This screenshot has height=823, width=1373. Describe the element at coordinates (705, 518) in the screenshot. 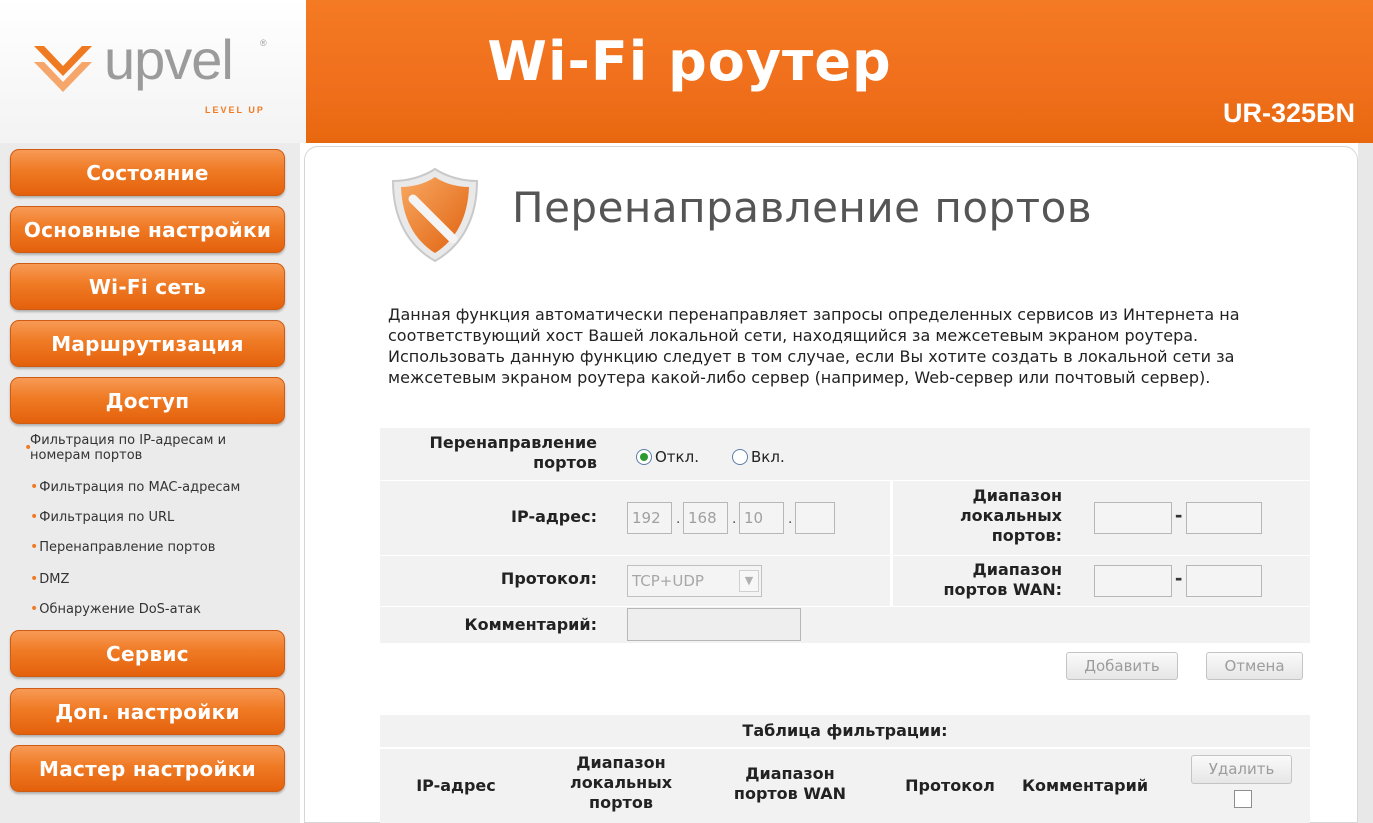

I see `ip-octet-2-input: 168` at that location.